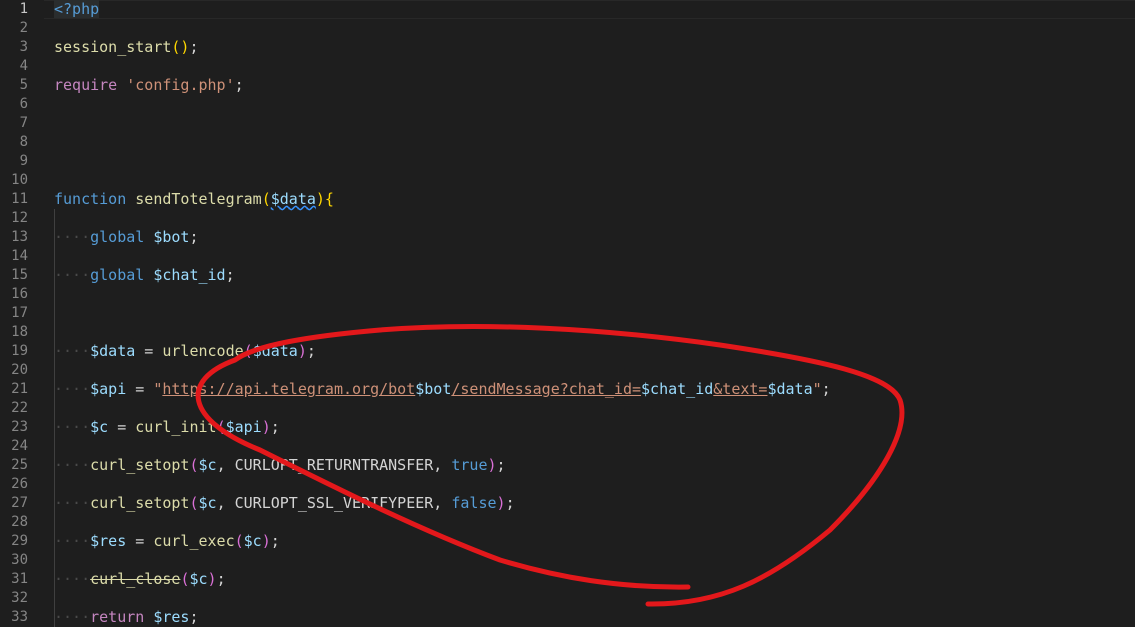  Describe the element at coordinates (589, 9) in the screenshot. I see `current-line-highlight` at that location.